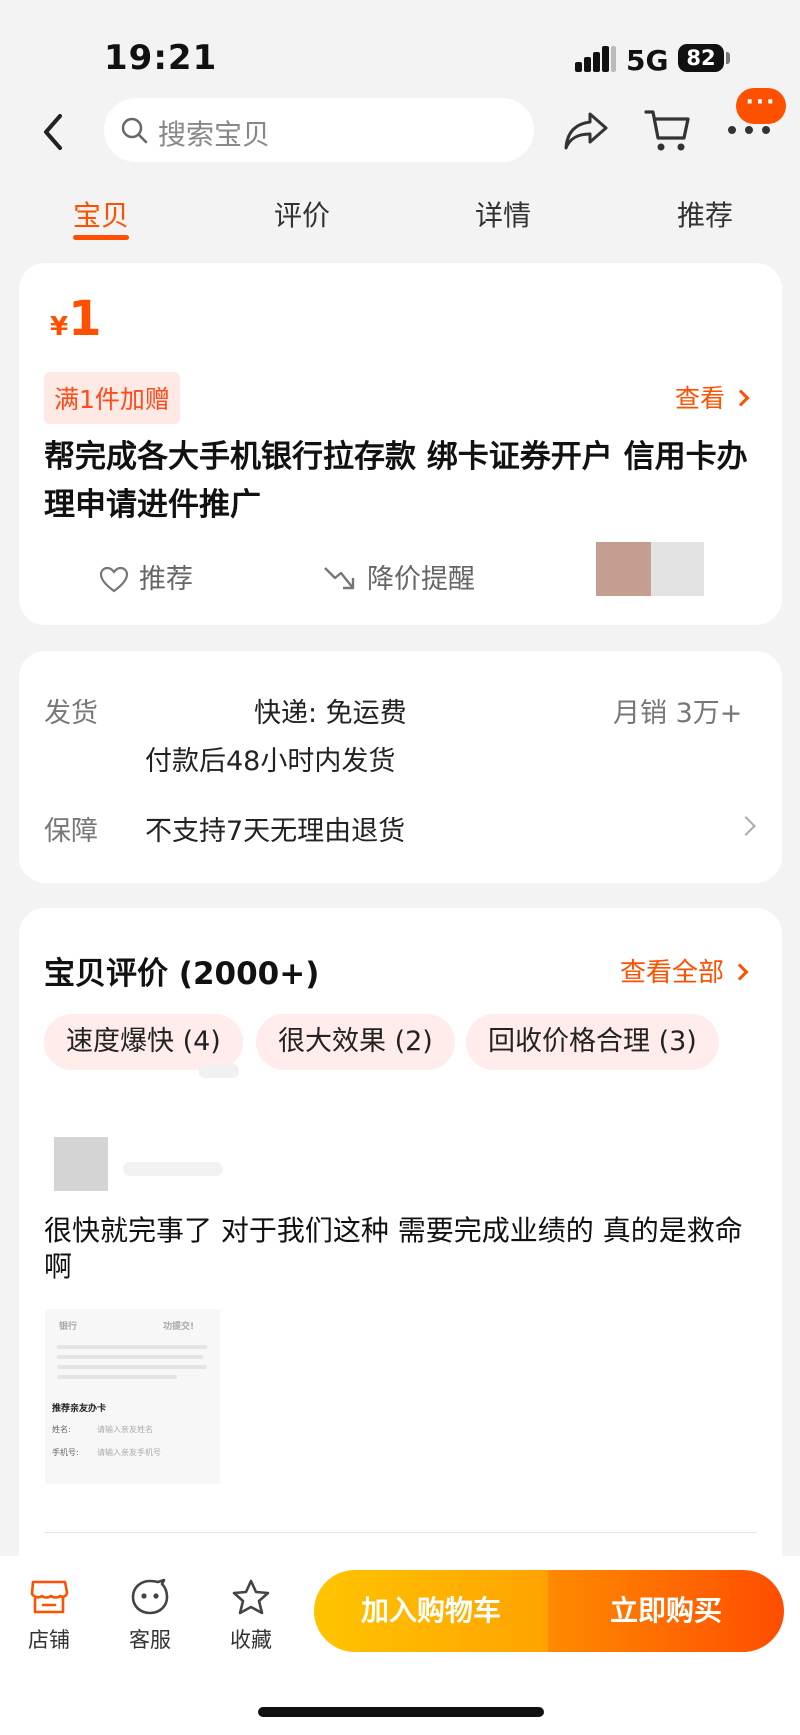 The image size is (800, 1735). I want to click on cart-icon, so click(667, 130).